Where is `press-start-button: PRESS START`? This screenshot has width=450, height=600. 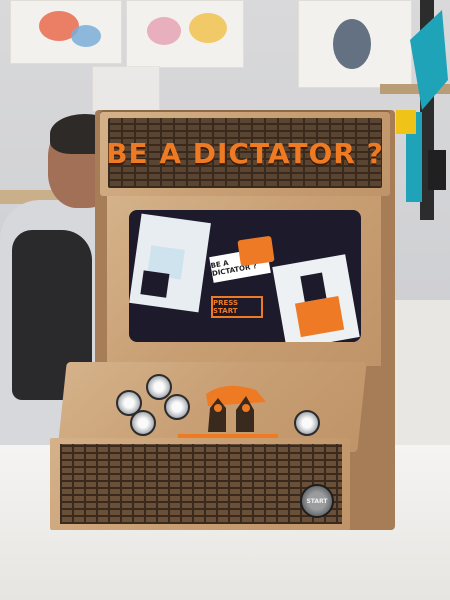 press-start-button: PRESS START is located at coordinates (237, 307).